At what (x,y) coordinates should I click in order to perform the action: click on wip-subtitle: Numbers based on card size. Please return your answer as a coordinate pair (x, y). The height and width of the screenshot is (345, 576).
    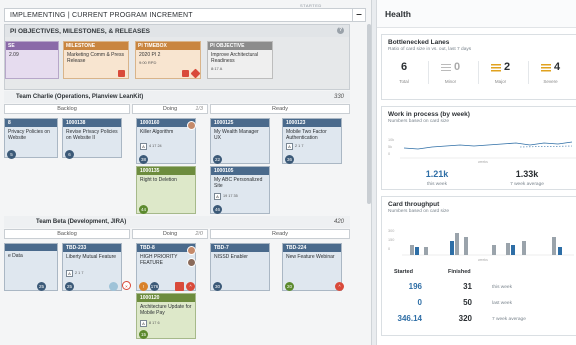
    Looking at the image, I should click on (419, 121).